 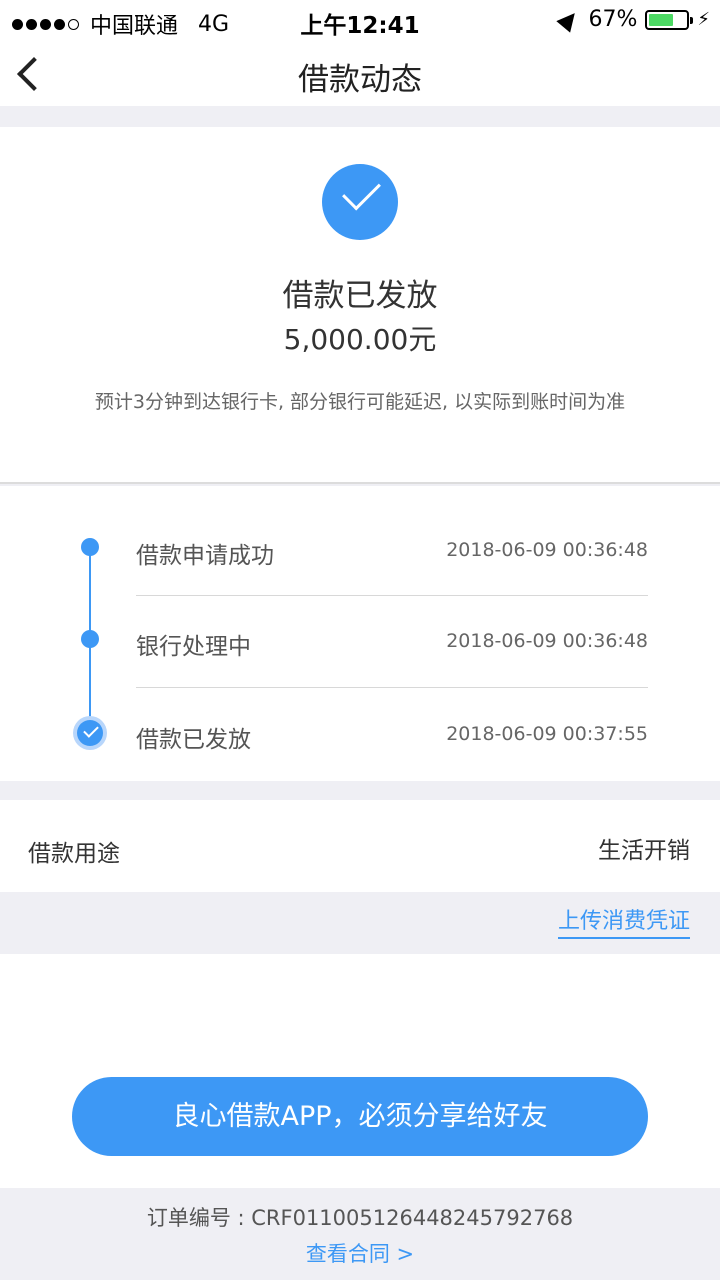 What do you see at coordinates (360, 80) in the screenshot?
I see `page-title: 借款动态` at bounding box center [360, 80].